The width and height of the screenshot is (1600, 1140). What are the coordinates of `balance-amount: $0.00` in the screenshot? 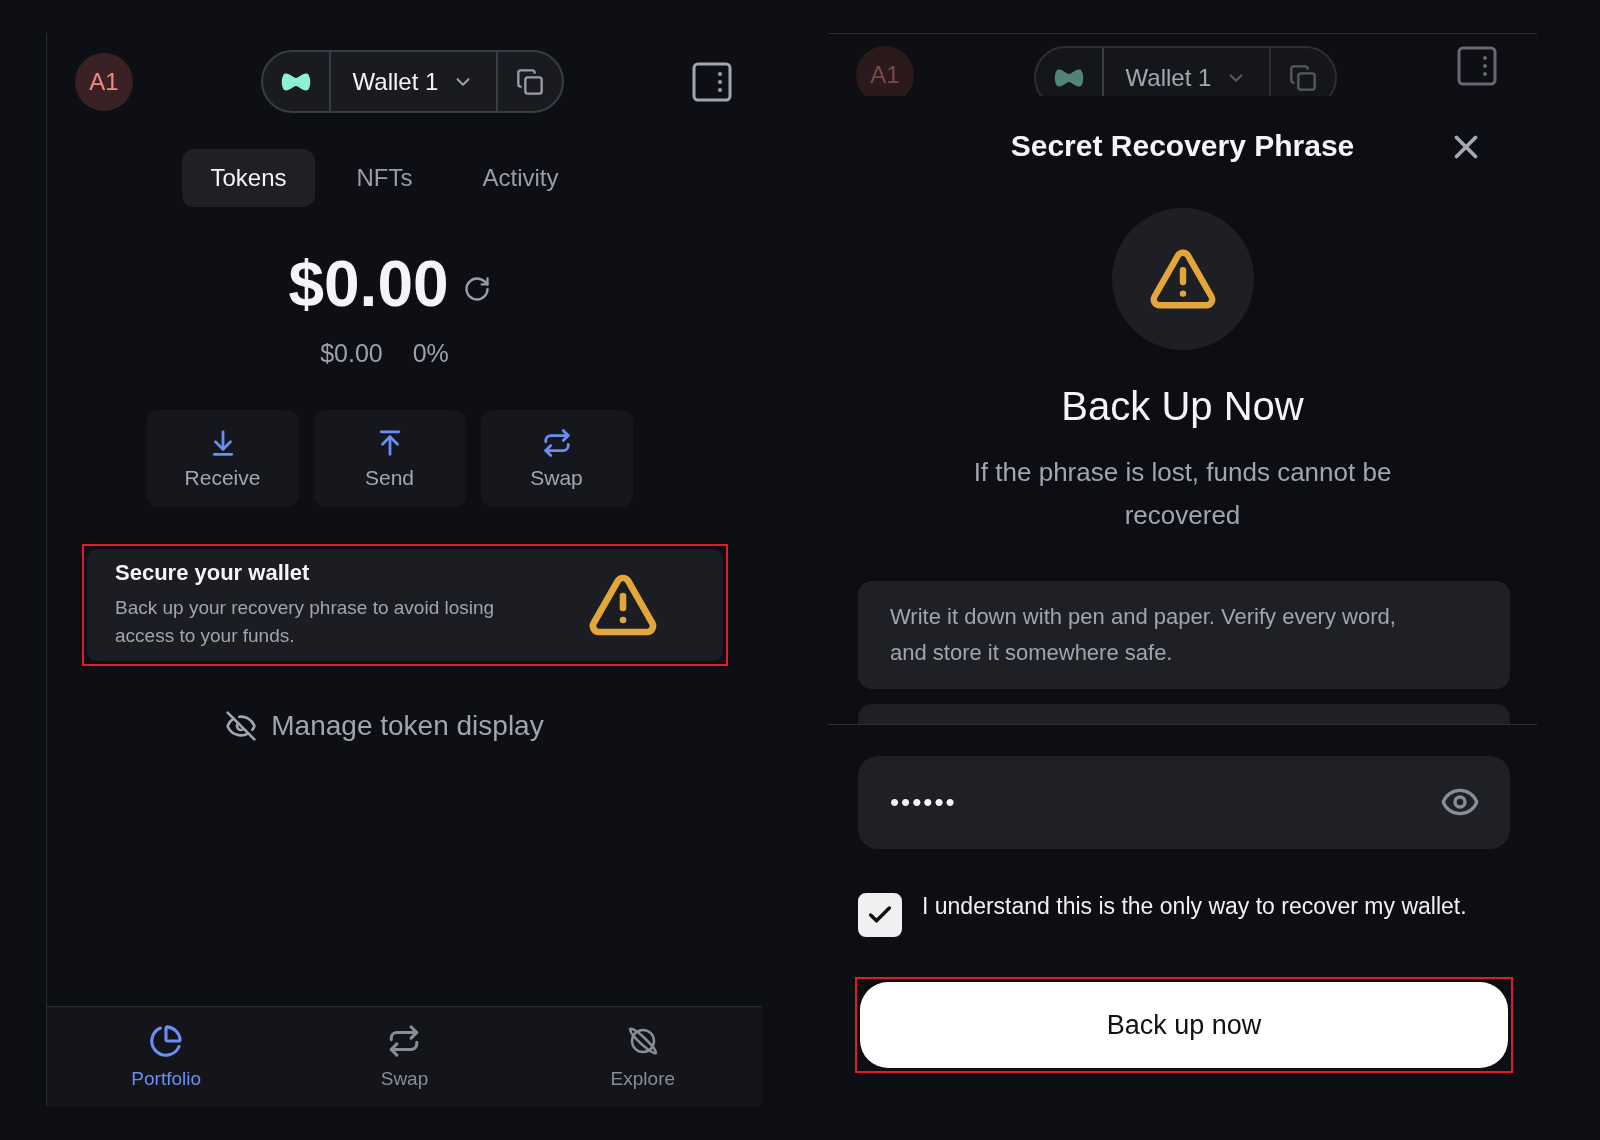 It's located at (368, 284).